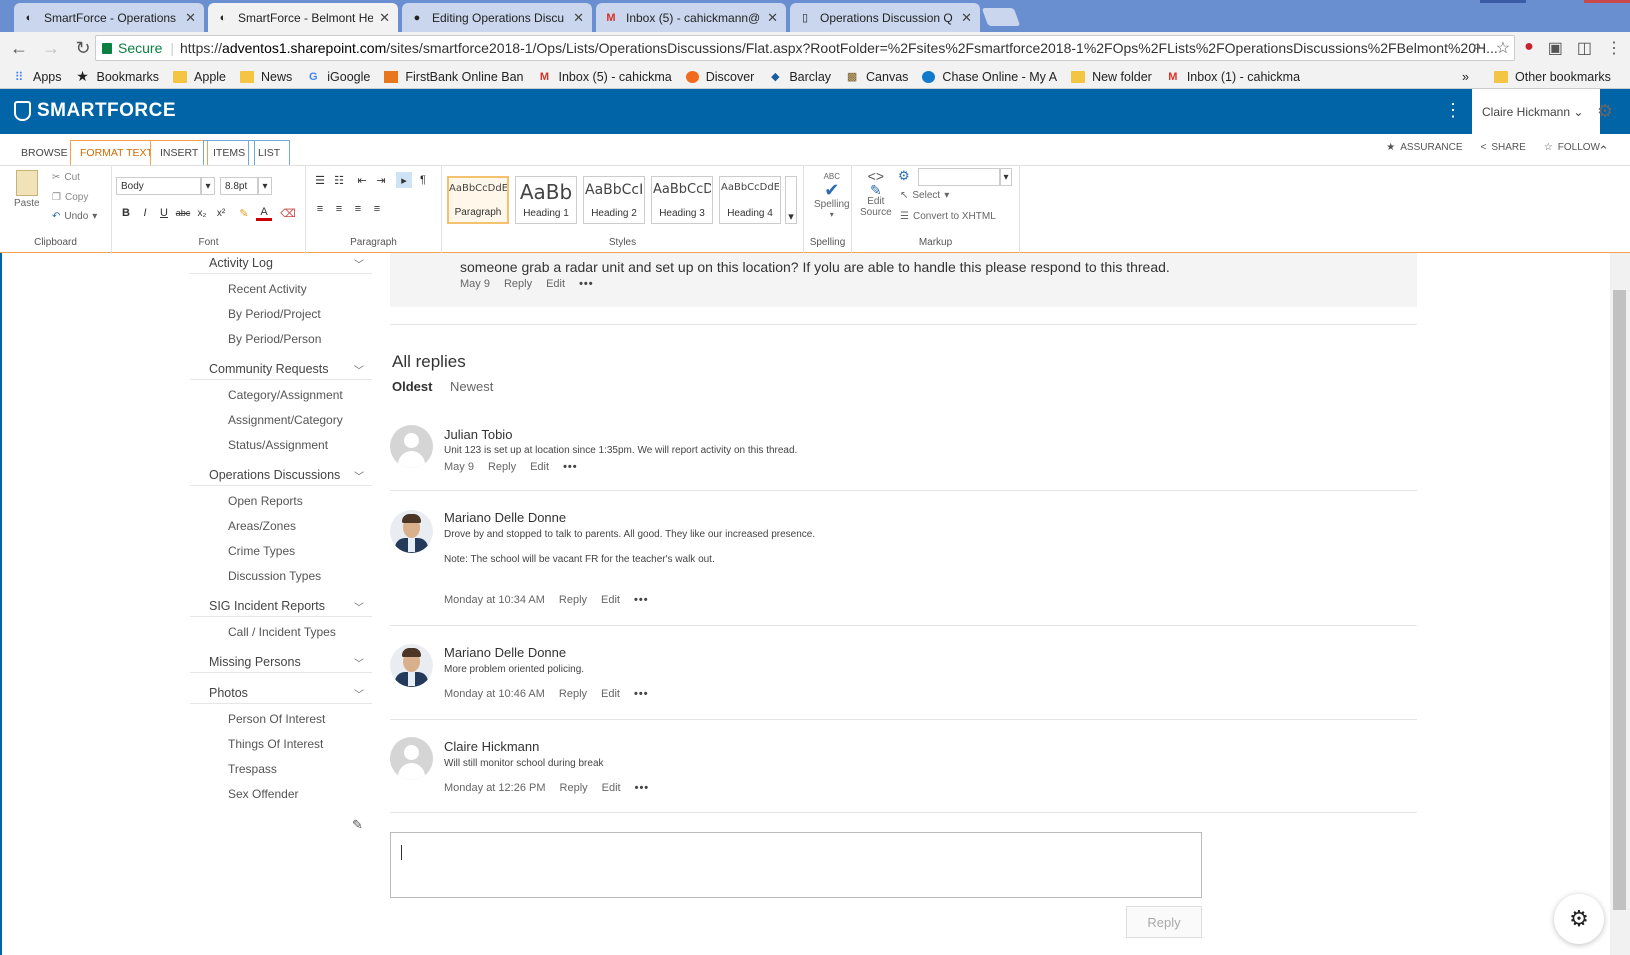  What do you see at coordinates (266, 77) in the screenshot?
I see `bookmark-news: News` at bounding box center [266, 77].